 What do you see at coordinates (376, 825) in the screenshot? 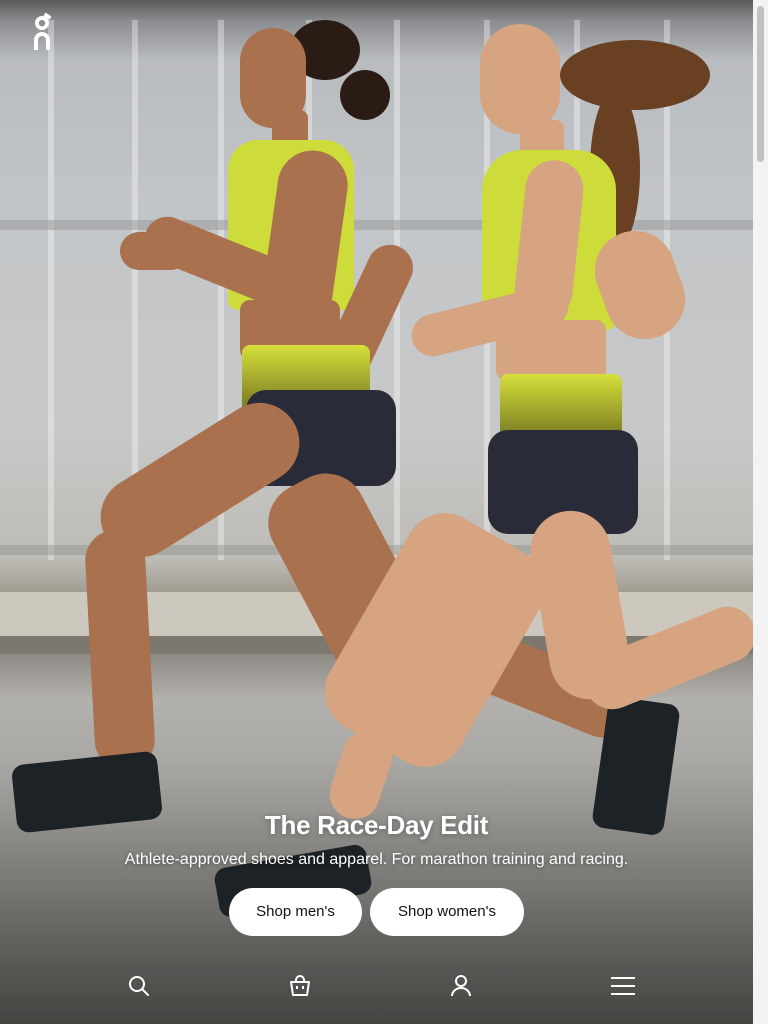
I see `hero-title: The Race-Day Edit` at bounding box center [376, 825].